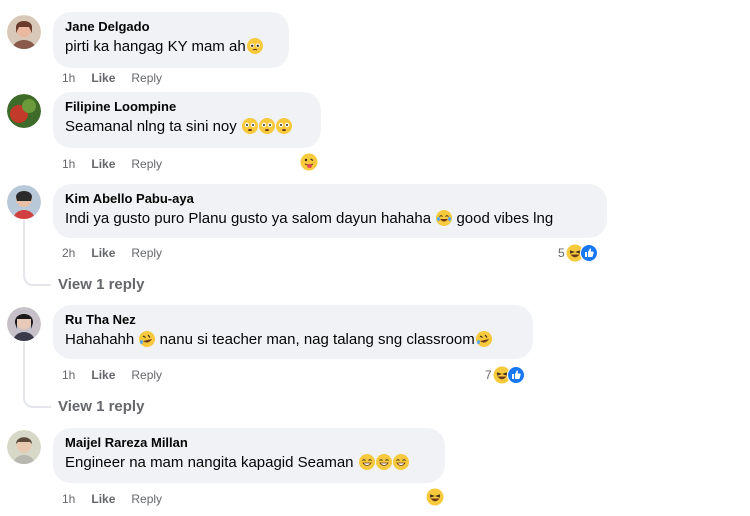 This screenshot has height=516, width=750. I want to click on reaction-summary: 5, so click(578, 253).